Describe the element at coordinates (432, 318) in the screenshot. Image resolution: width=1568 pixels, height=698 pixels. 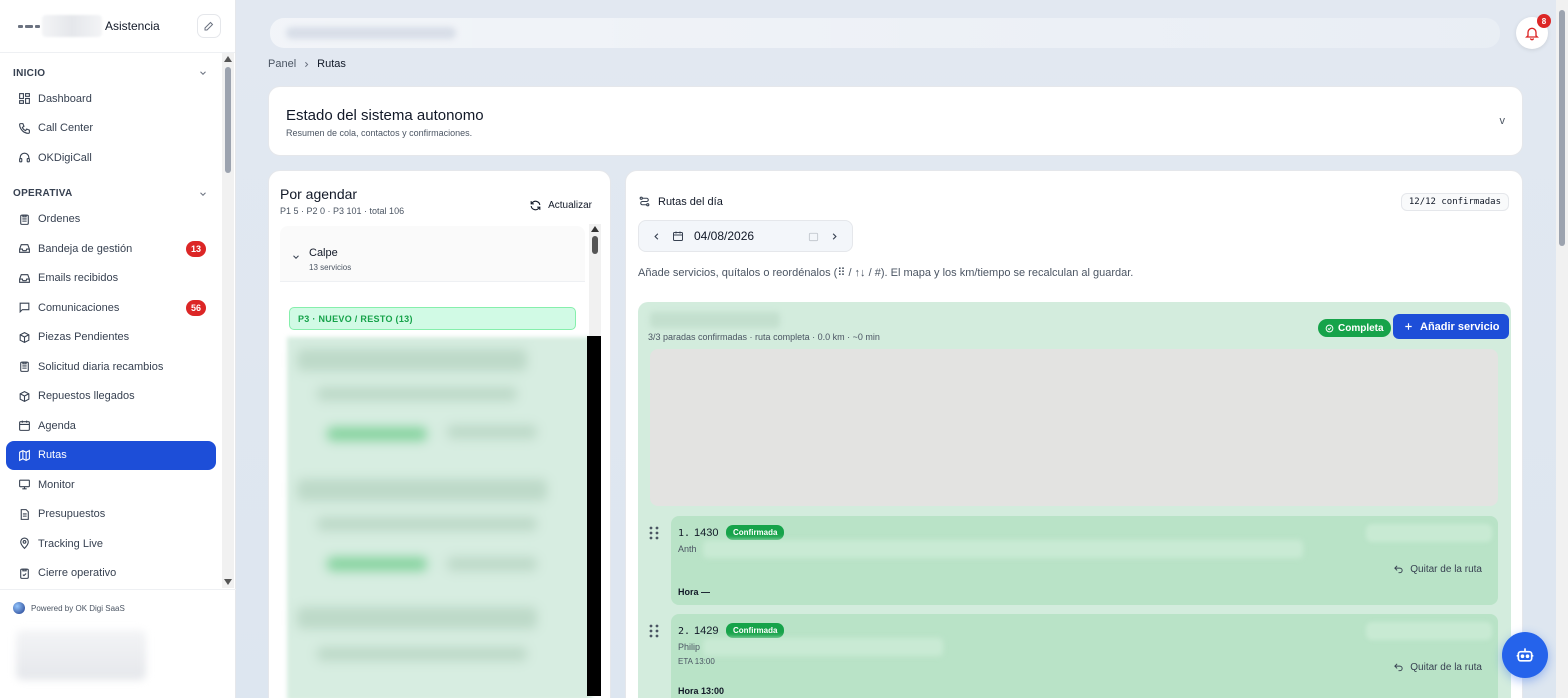
I see `priority-header: P3 · NUEVO / RESTO (13)` at that location.